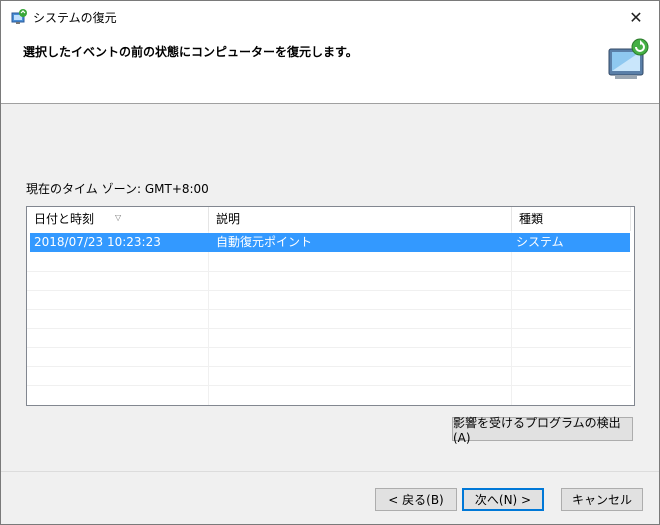 The image size is (660, 525). I want to click on list-header: ▽ 日付と時刻 説明 種類, so click(329, 219).